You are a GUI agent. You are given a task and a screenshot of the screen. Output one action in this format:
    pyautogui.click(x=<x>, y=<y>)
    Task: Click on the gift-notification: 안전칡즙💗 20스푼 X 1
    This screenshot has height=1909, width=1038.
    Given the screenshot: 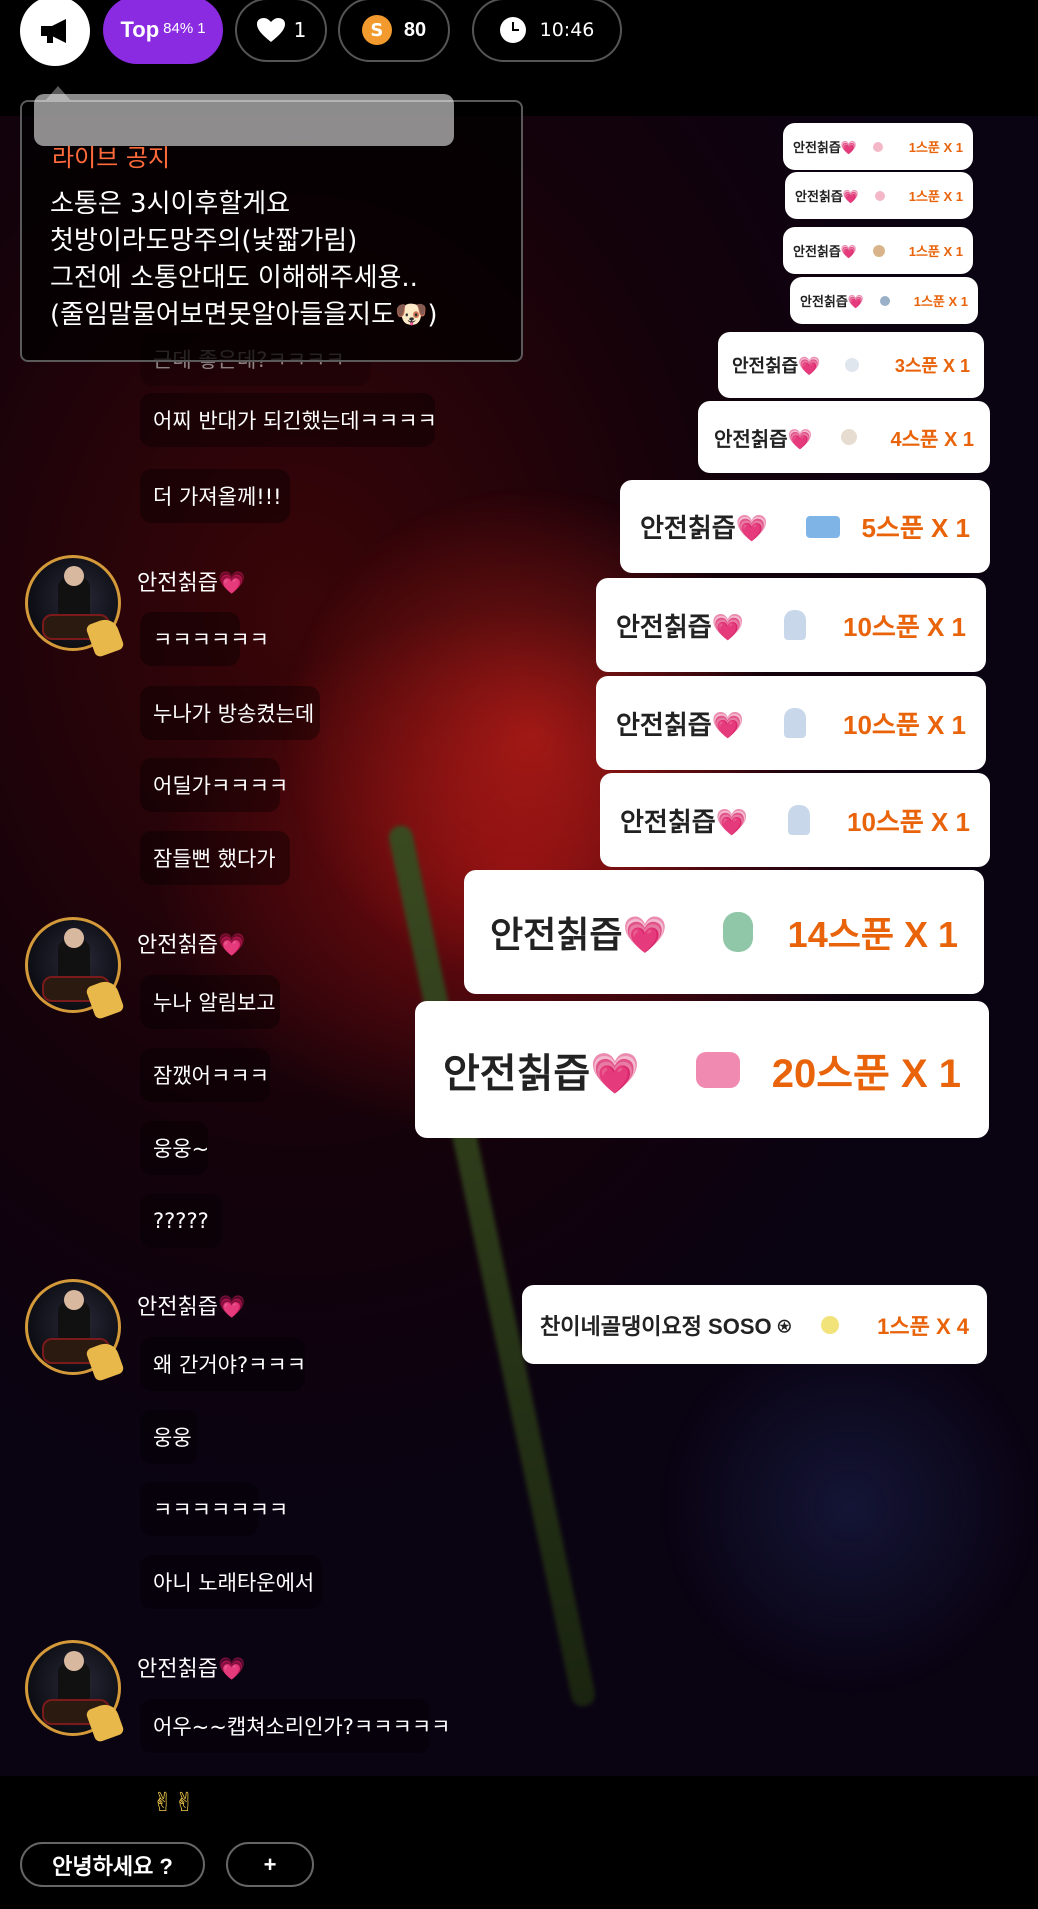 What is the action you would take?
    pyautogui.click(x=702, y=1069)
    